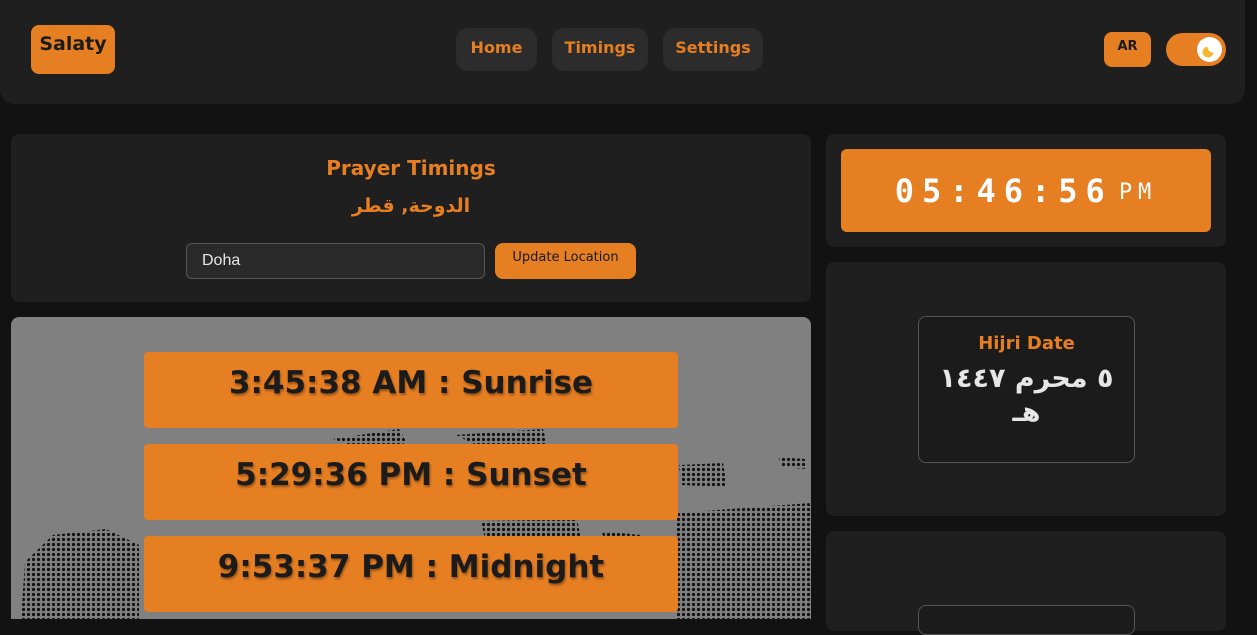  I want to click on hijri-date-value: ٥ محرم ١٤٤٧ هـ, so click(1026, 395).